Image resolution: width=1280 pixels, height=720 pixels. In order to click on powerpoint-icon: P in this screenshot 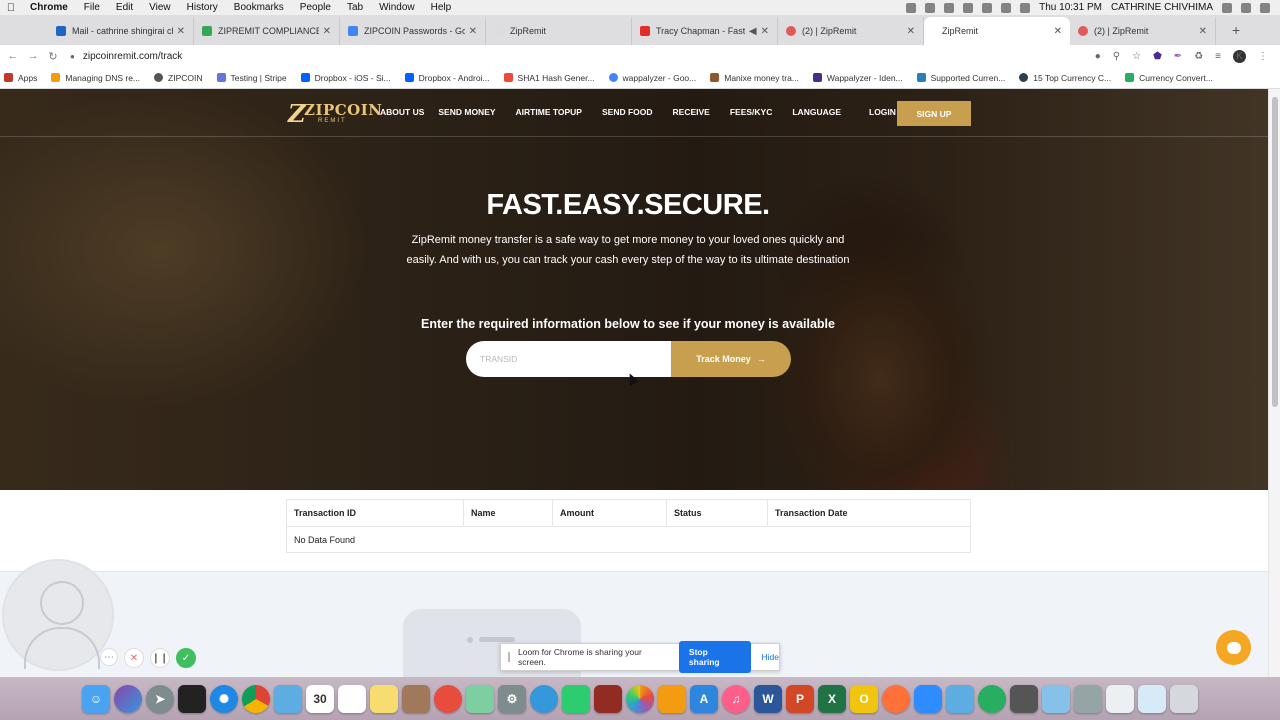, I will do `click(800, 698)`.